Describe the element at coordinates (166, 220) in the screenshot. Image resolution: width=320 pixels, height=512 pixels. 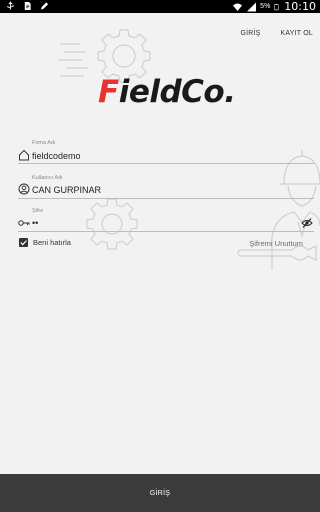
I see `password-field: Şifre ••` at that location.